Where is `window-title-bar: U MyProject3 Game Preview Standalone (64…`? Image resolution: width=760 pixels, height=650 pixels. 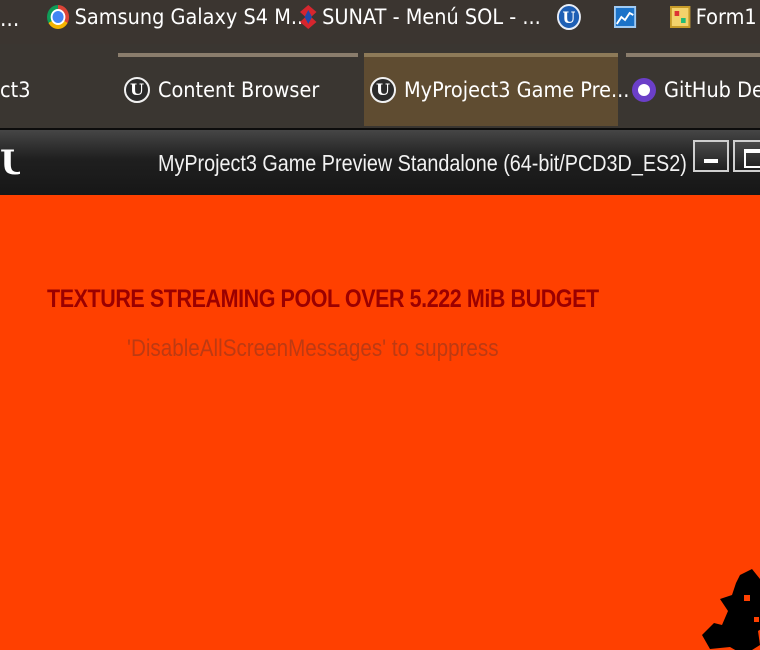
window-title-bar: U MyProject3 Game Preview Standalone (64… is located at coordinates (380, 161).